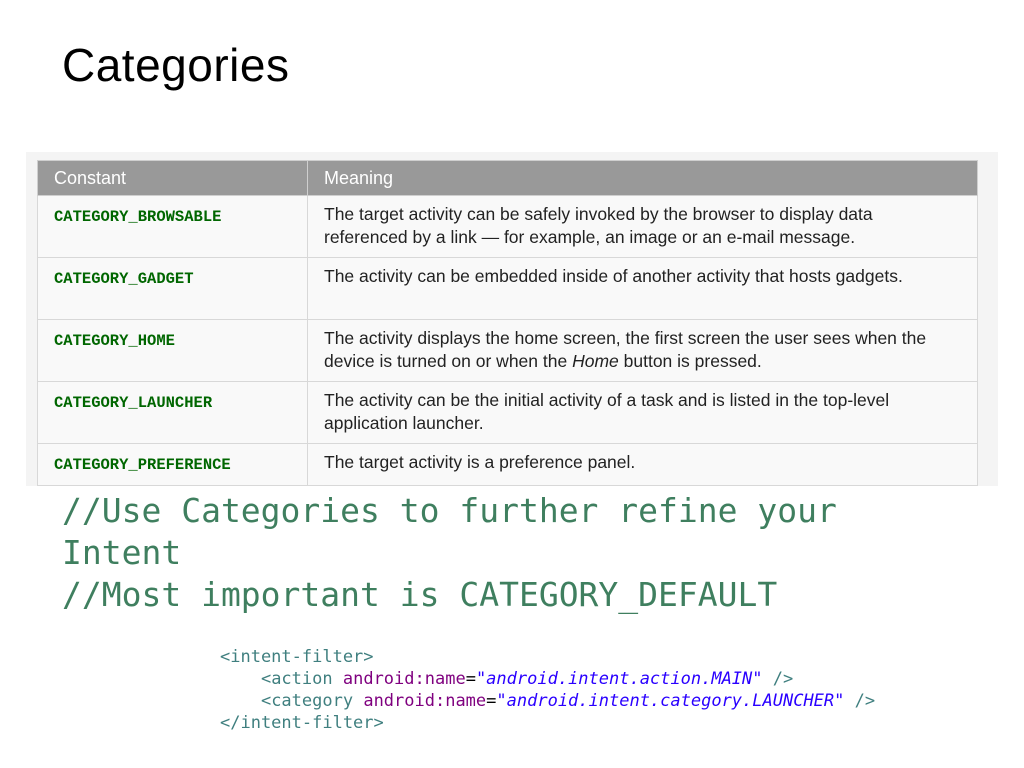  Describe the element at coordinates (172, 412) in the screenshot. I see `constant-cell: CATEGORY_LAUNCHER` at that location.